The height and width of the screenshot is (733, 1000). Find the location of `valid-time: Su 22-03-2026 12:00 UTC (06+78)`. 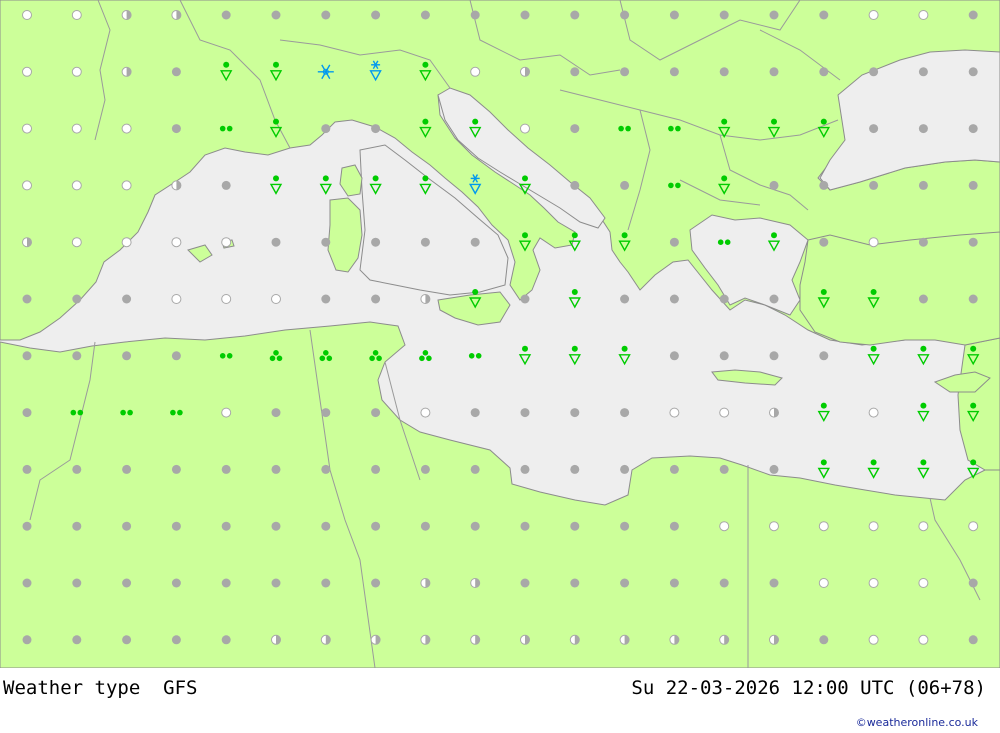

valid-time: Su 22-03-2026 12:00 UTC (06+78) is located at coordinates (808, 688).